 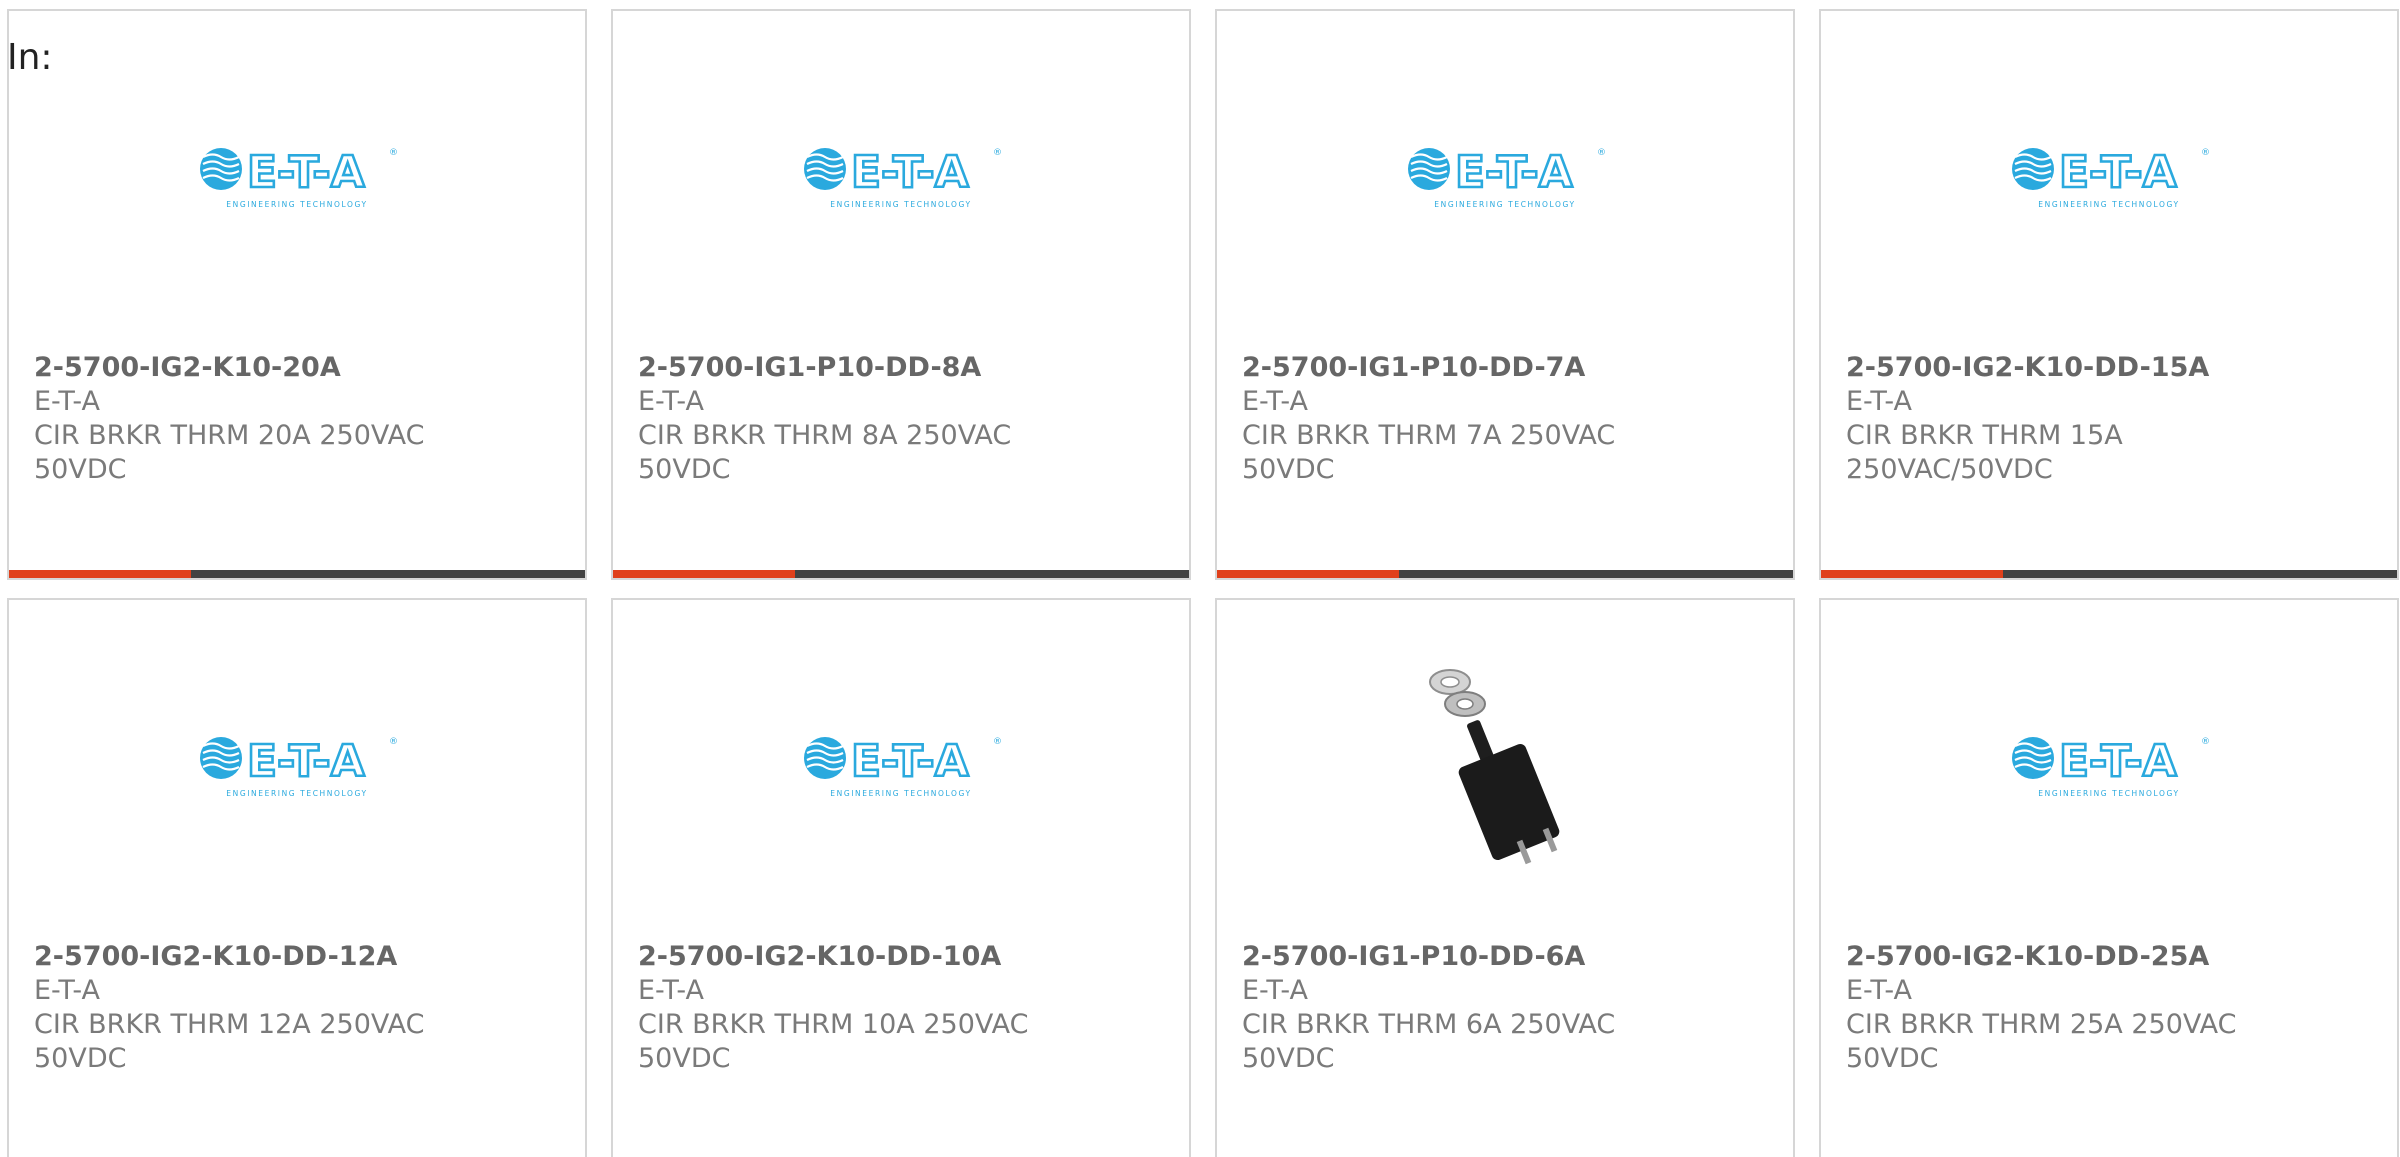 I want to click on product-part-number: 2-5700-IG2-K10-20A, so click(x=299, y=368).